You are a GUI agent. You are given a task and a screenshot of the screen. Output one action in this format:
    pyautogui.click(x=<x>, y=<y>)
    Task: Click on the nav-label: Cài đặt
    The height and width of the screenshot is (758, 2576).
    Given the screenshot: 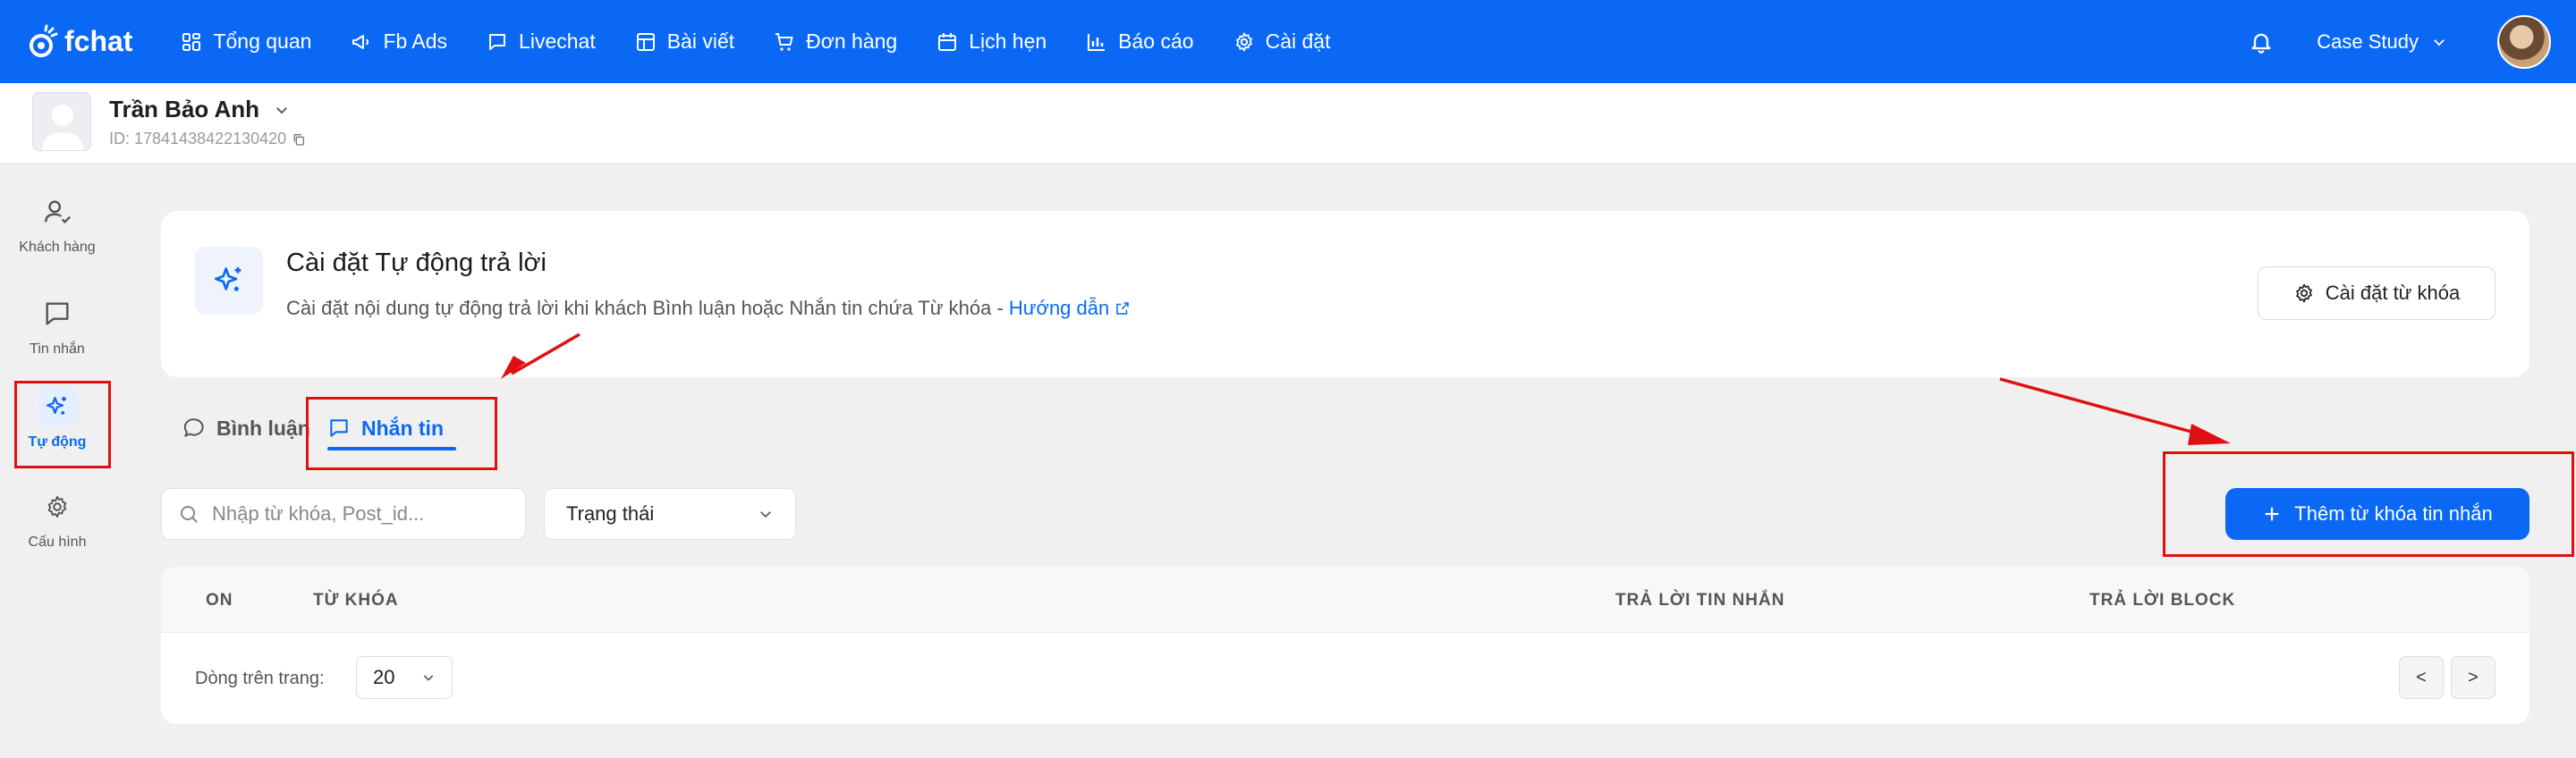 What is the action you would take?
    pyautogui.click(x=1298, y=41)
    